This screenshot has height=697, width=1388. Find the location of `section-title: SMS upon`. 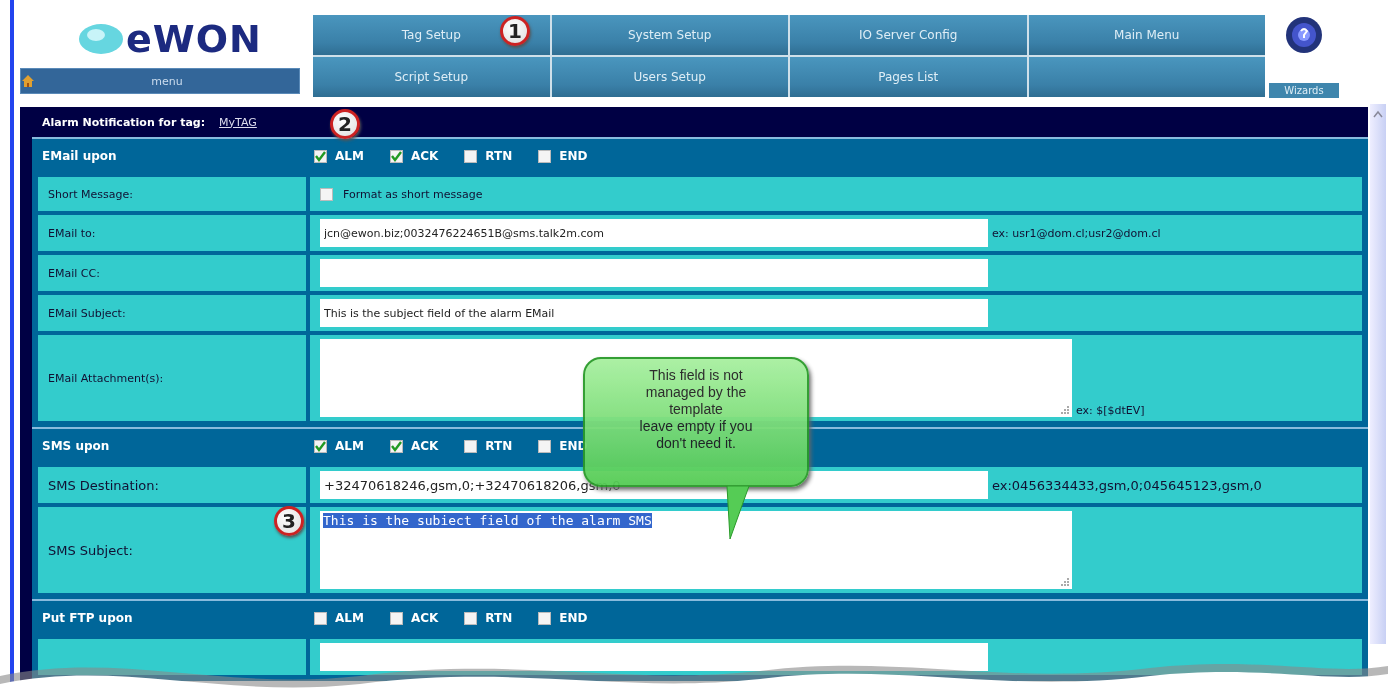

section-title: SMS upon is located at coordinates (76, 446).